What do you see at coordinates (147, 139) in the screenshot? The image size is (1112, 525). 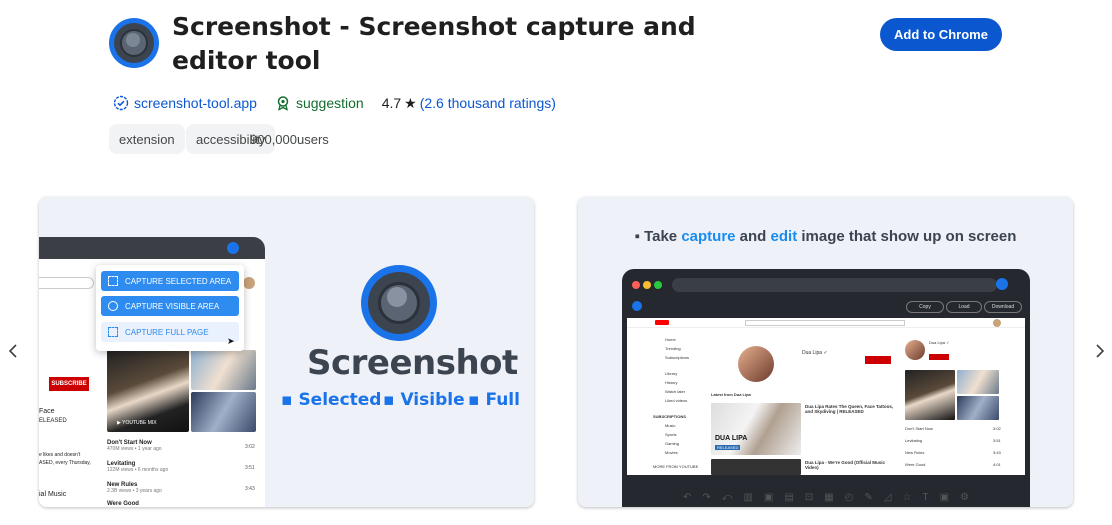 I see `tag-chip-extension: extension` at bounding box center [147, 139].